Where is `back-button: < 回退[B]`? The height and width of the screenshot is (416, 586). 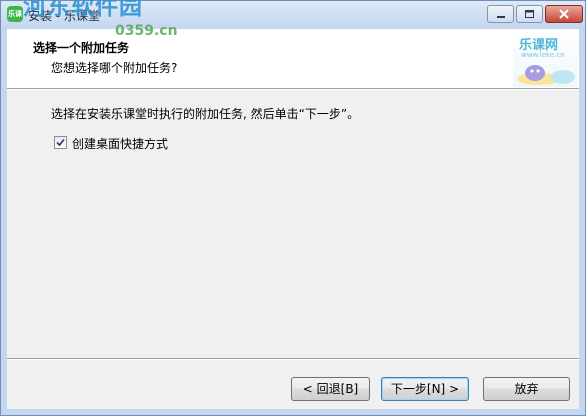
back-button: < 回退[B] is located at coordinates (330, 389).